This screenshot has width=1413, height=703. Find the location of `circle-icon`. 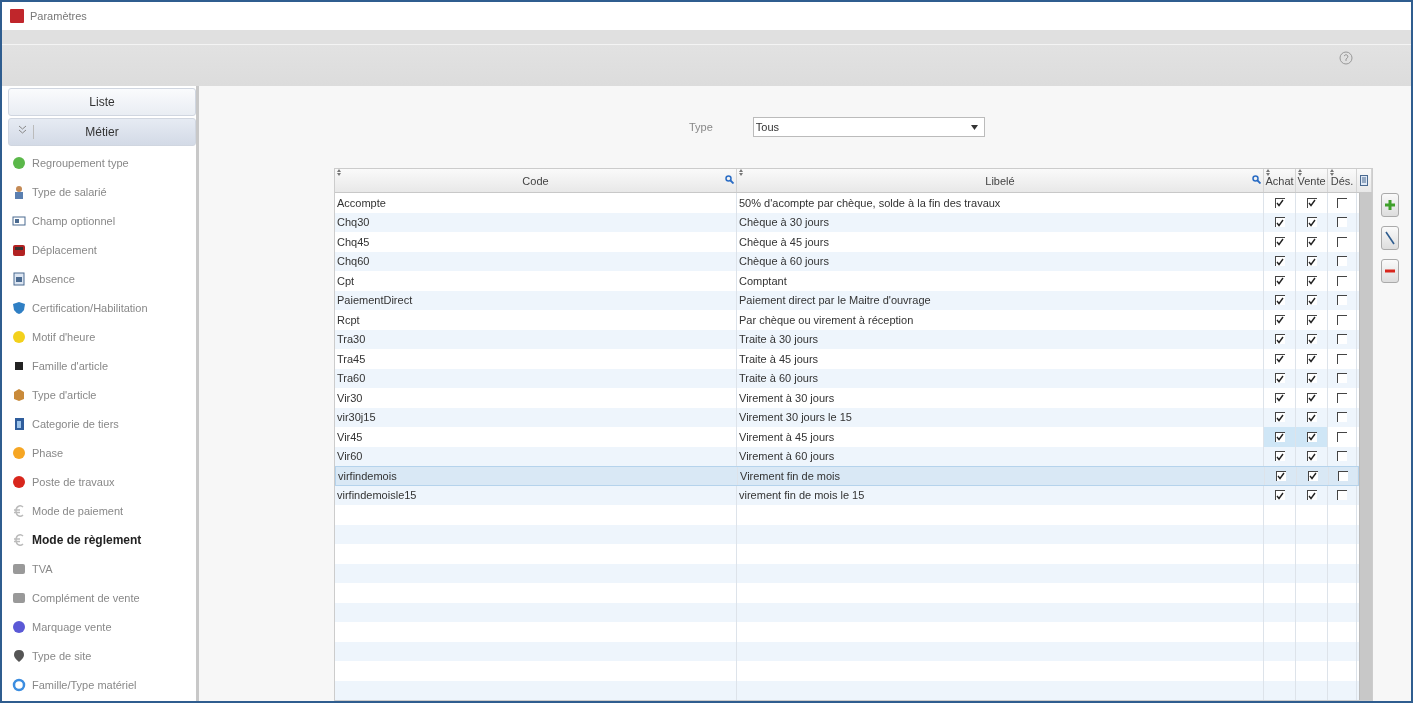

circle-icon is located at coordinates (19, 481).